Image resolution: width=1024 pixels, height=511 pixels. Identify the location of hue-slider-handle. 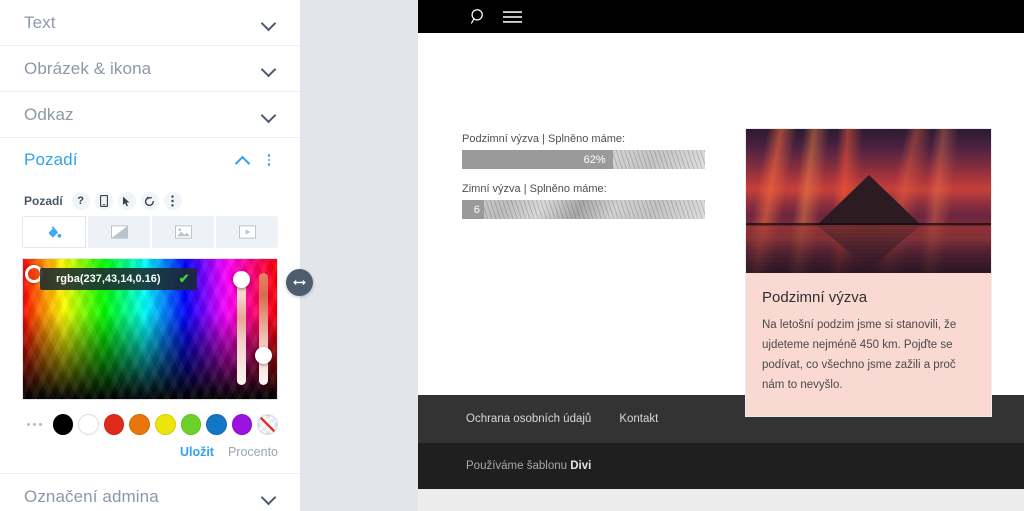
(241, 279).